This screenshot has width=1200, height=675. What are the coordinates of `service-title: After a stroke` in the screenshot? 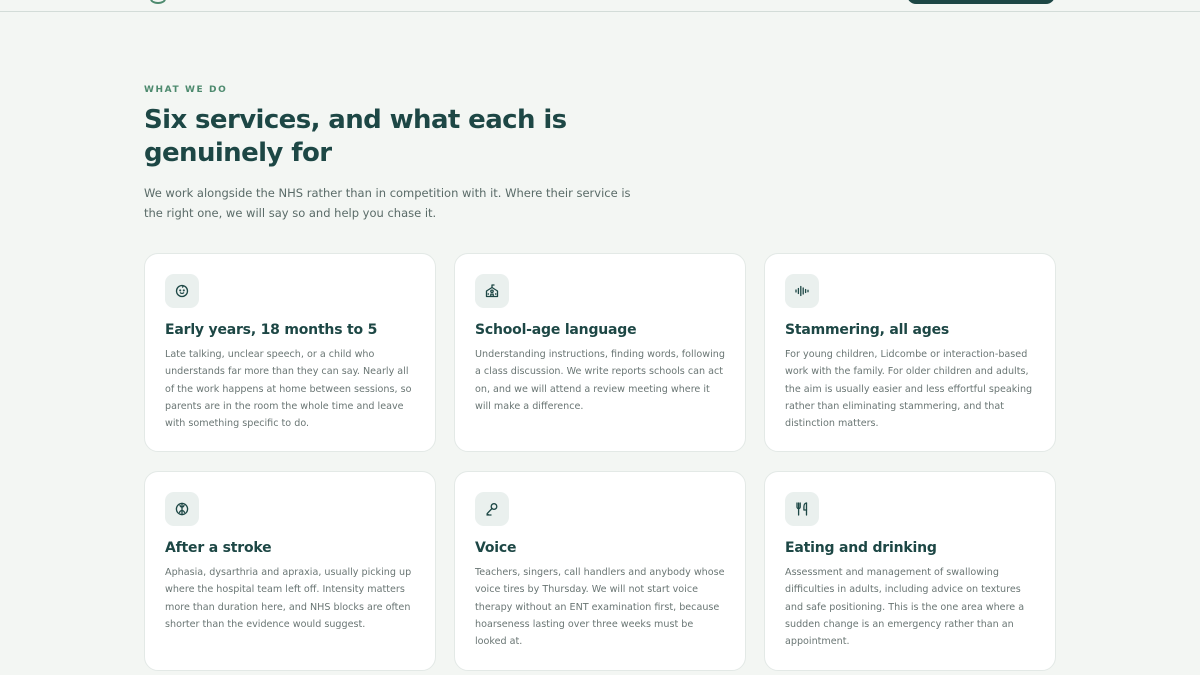 It's located at (218, 548).